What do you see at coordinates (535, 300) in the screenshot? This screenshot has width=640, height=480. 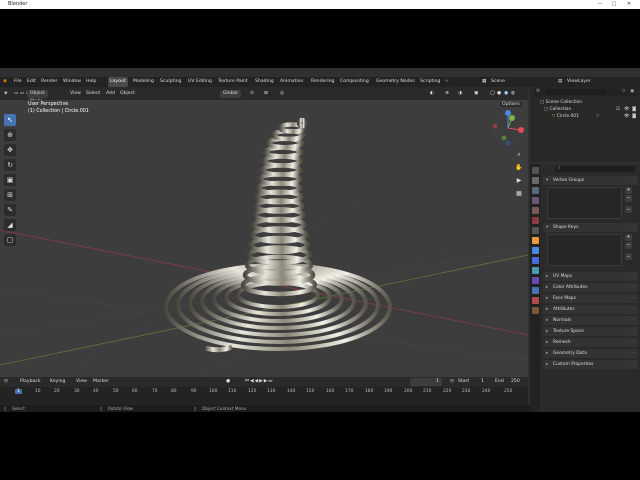 I see `material-tab-icon` at bounding box center [535, 300].